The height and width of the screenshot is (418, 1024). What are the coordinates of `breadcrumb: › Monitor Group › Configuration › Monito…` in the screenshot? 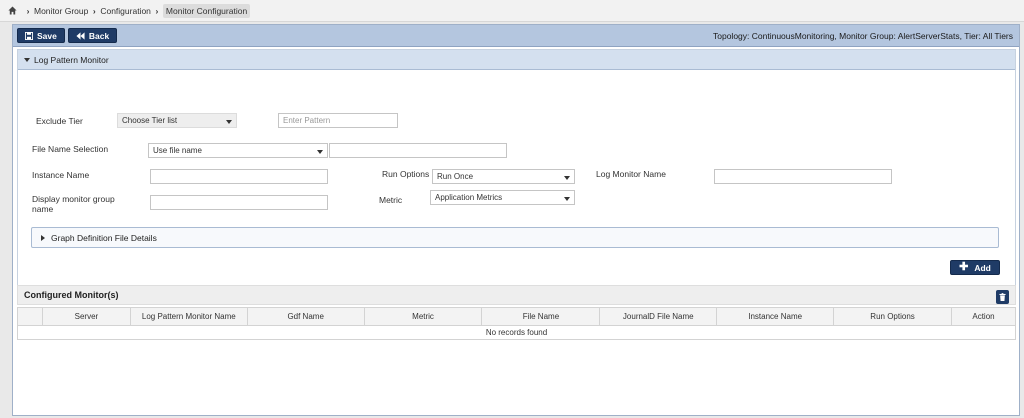 It's located at (512, 11).